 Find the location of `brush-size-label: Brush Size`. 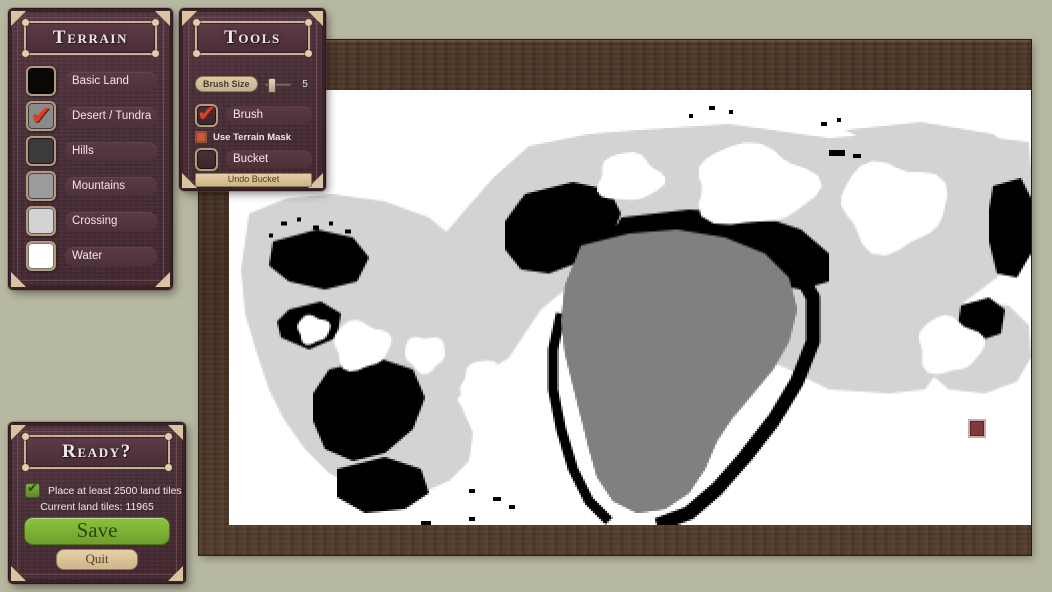

brush-size-label: Brush Size is located at coordinates (226, 84).